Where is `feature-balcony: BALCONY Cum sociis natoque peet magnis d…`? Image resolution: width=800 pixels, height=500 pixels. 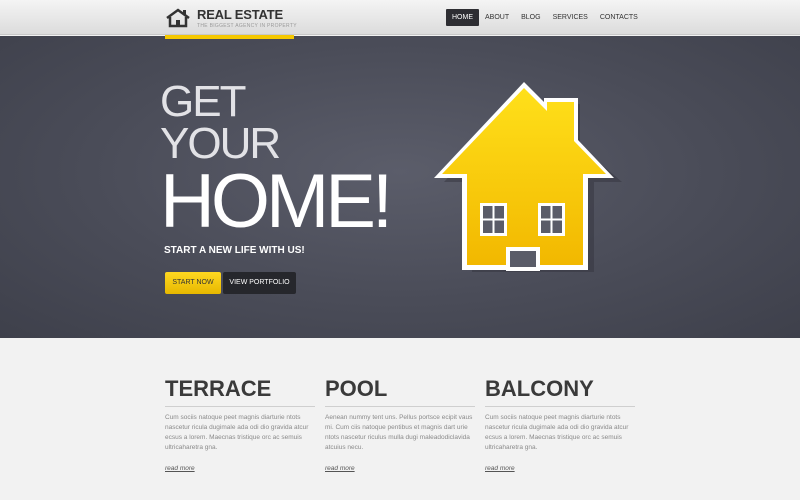
feature-balcony: BALCONY Cum sociis natoque peet magnis d… is located at coordinates (560, 423).